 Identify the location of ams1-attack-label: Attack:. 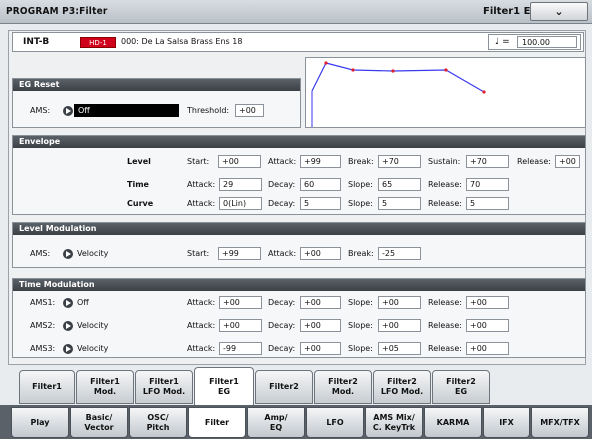
(201, 302).